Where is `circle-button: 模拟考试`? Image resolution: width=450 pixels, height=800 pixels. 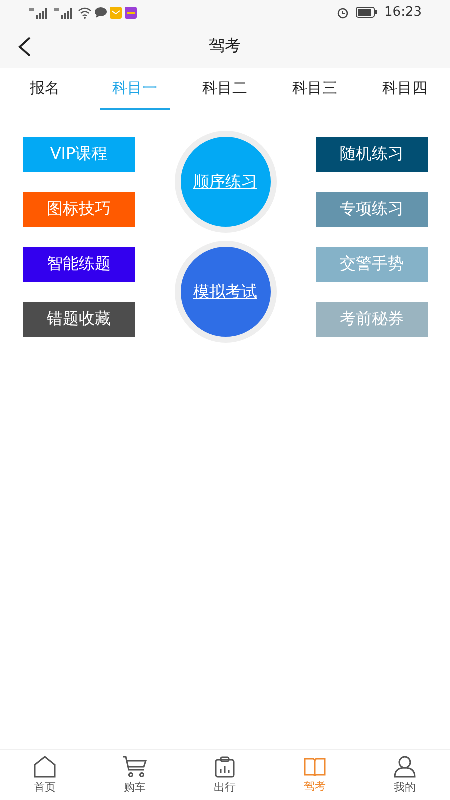 circle-button: 模拟考试 is located at coordinates (225, 292).